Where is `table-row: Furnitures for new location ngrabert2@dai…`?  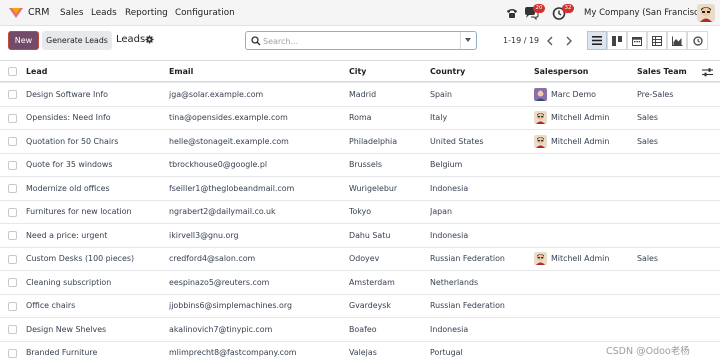 table-row: Furnitures for new location ngrabert2@dai… is located at coordinates (360, 211).